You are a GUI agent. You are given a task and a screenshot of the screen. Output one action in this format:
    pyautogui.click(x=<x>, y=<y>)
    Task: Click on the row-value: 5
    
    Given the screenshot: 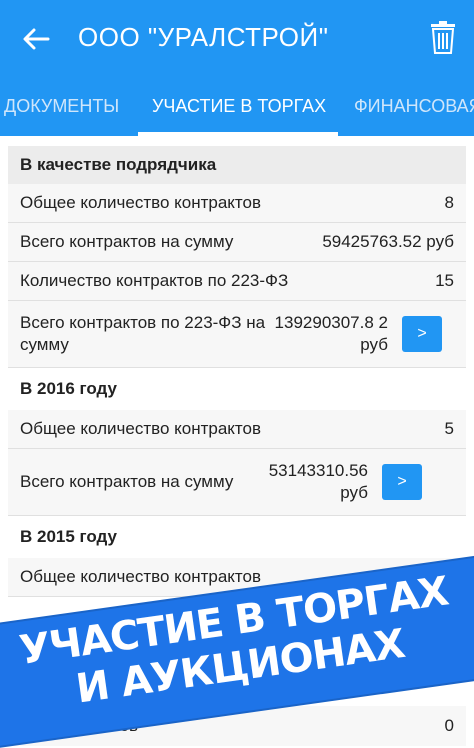 What is the action you would take?
    pyautogui.click(x=449, y=428)
    